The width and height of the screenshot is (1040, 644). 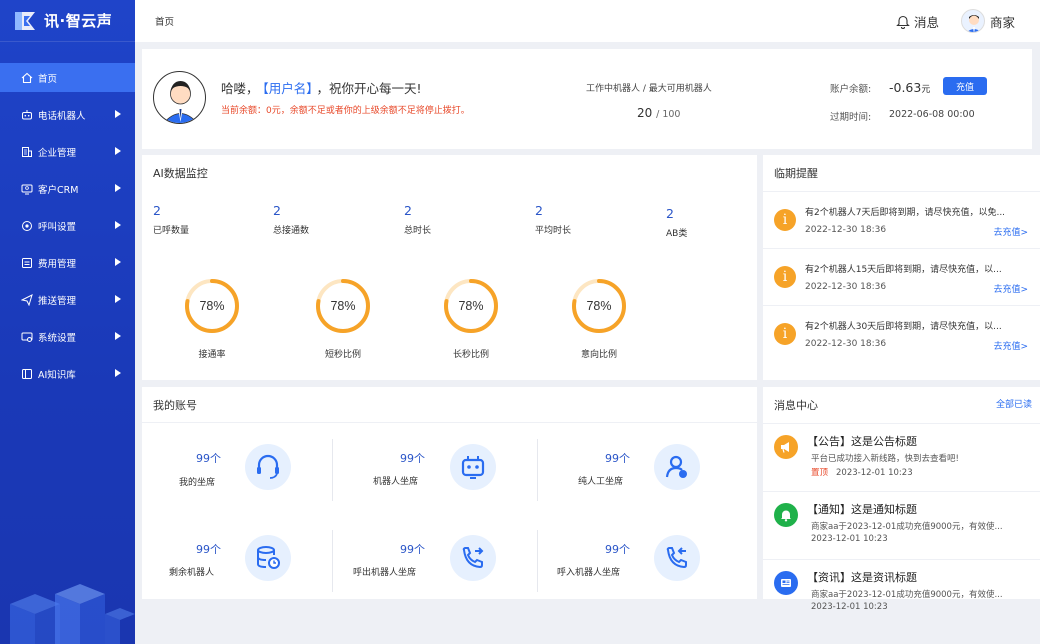 I want to click on sidebar-item-label: 系统设置, so click(x=57, y=338).